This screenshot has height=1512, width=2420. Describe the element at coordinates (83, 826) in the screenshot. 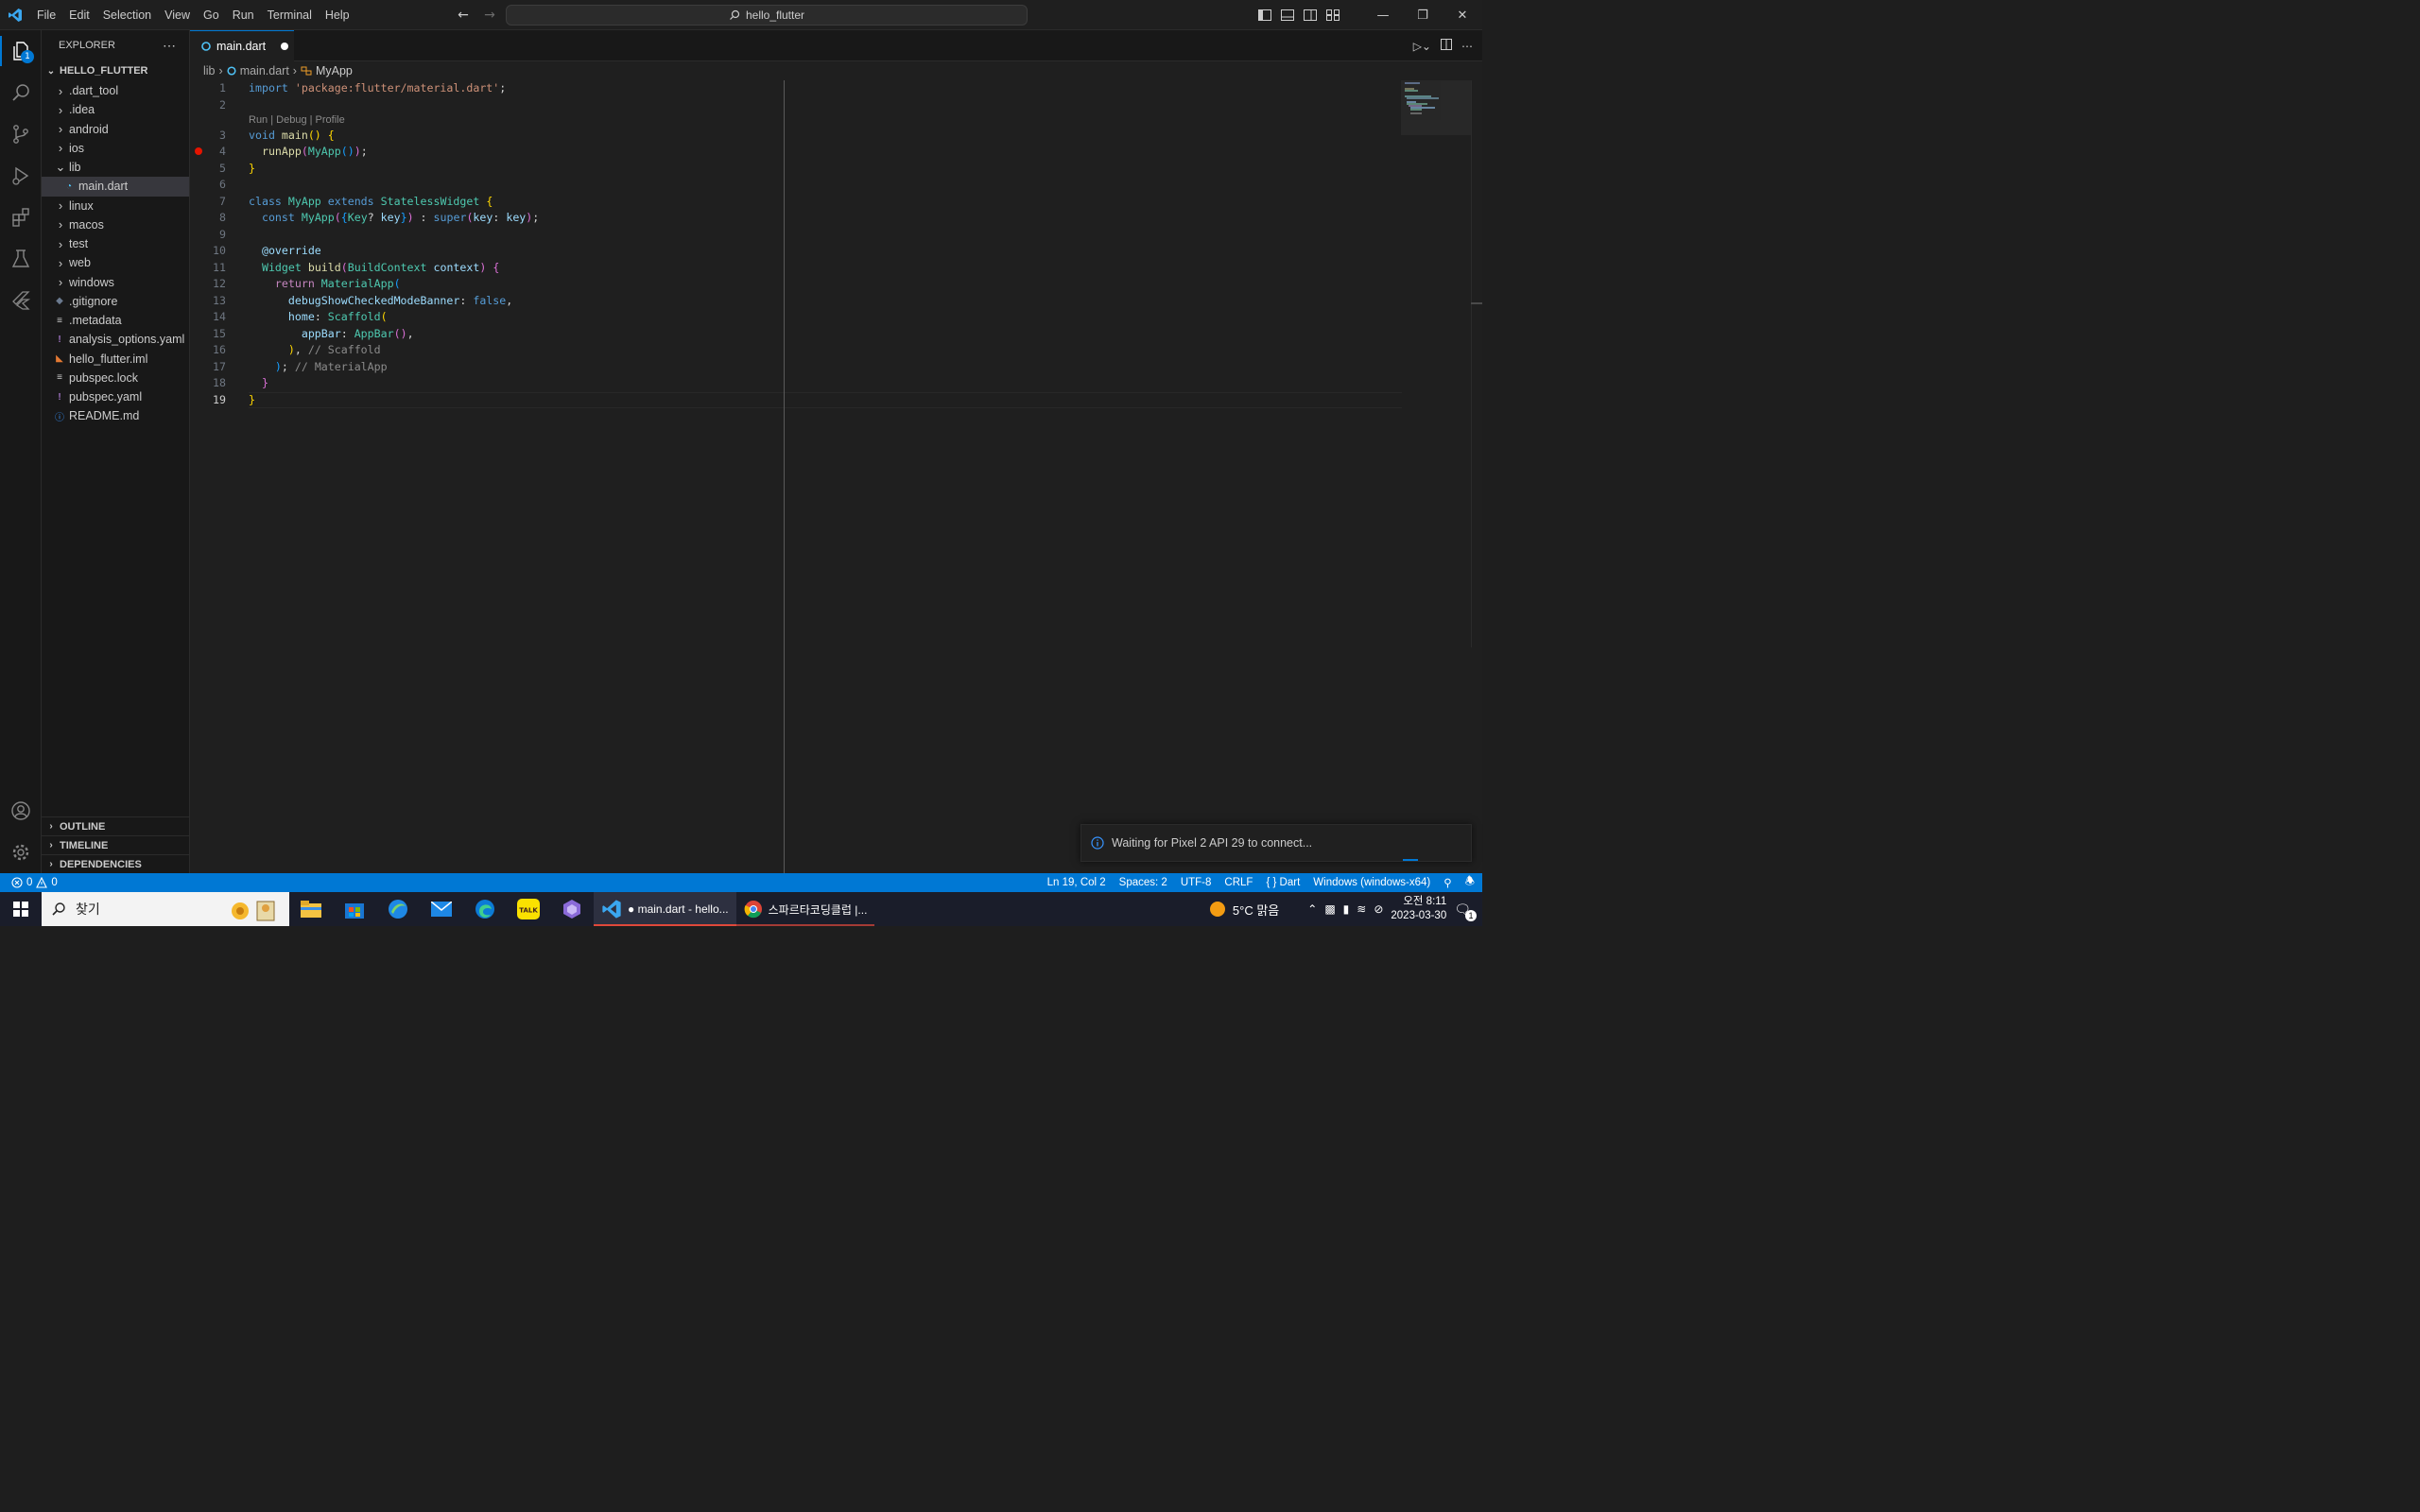

I see `outline-label: OUTLINE` at that location.